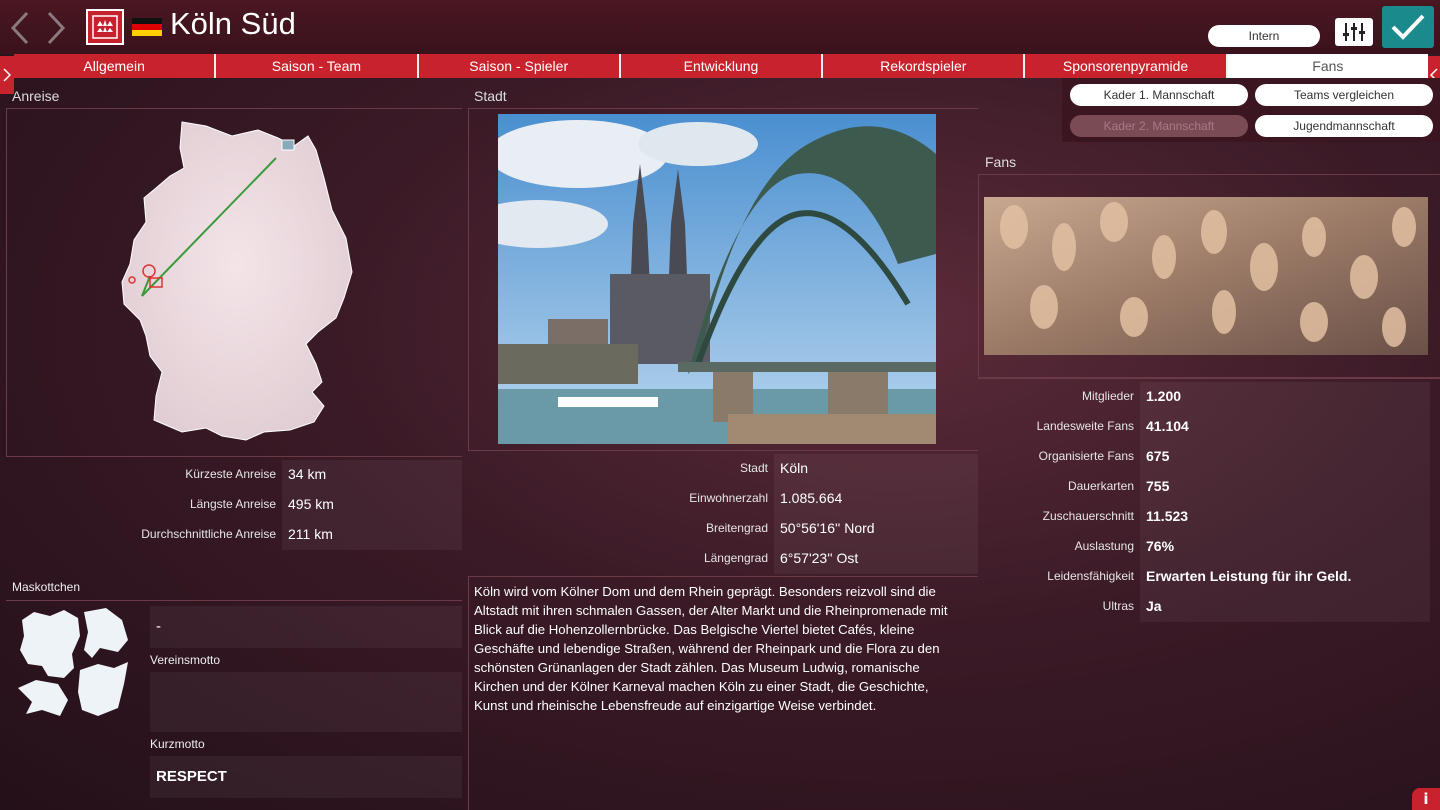  What do you see at coordinates (372, 475) in the screenshot?
I see `kuerzeste-anreise-value: 34 km` at bounding box center [372, 475].